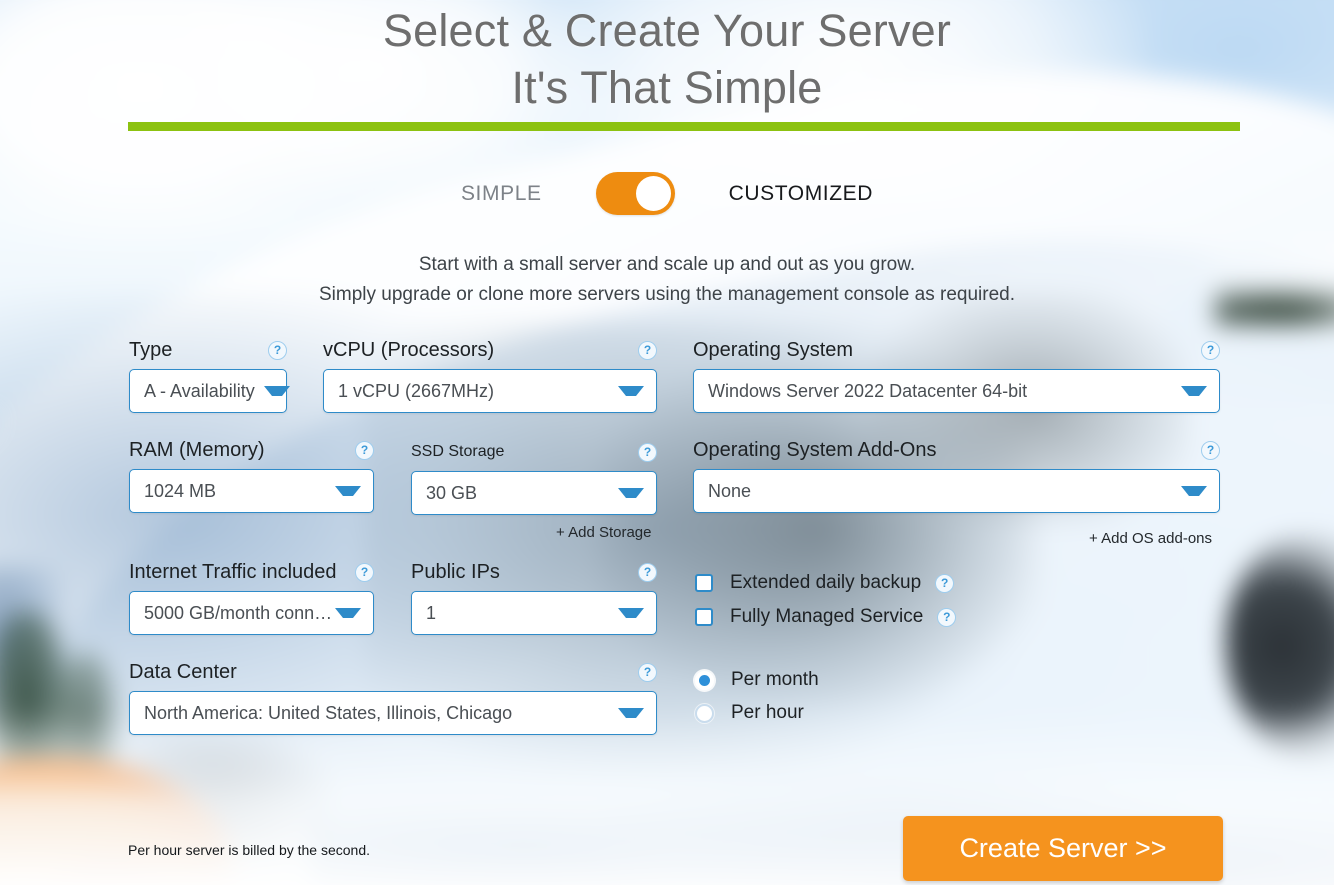 The image size is (1334, 885). Describe the element at coordinates (458, 451) in the screenshot. I see `field-ssd-label: SSD Storage` at that location.